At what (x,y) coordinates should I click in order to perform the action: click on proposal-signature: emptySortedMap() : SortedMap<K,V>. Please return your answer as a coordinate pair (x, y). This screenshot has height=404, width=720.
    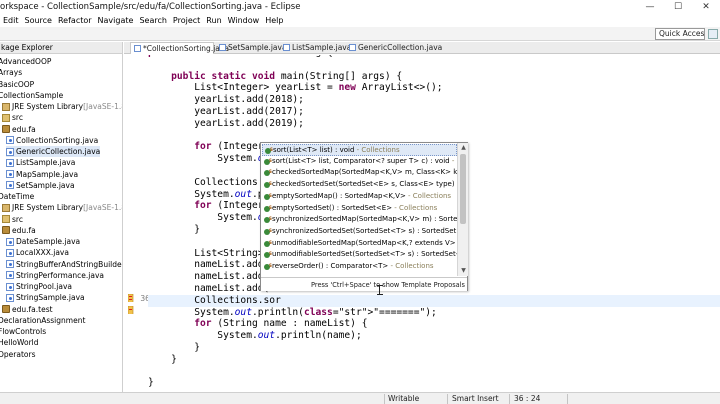
    Looking at the image, I should click on (339, 195).